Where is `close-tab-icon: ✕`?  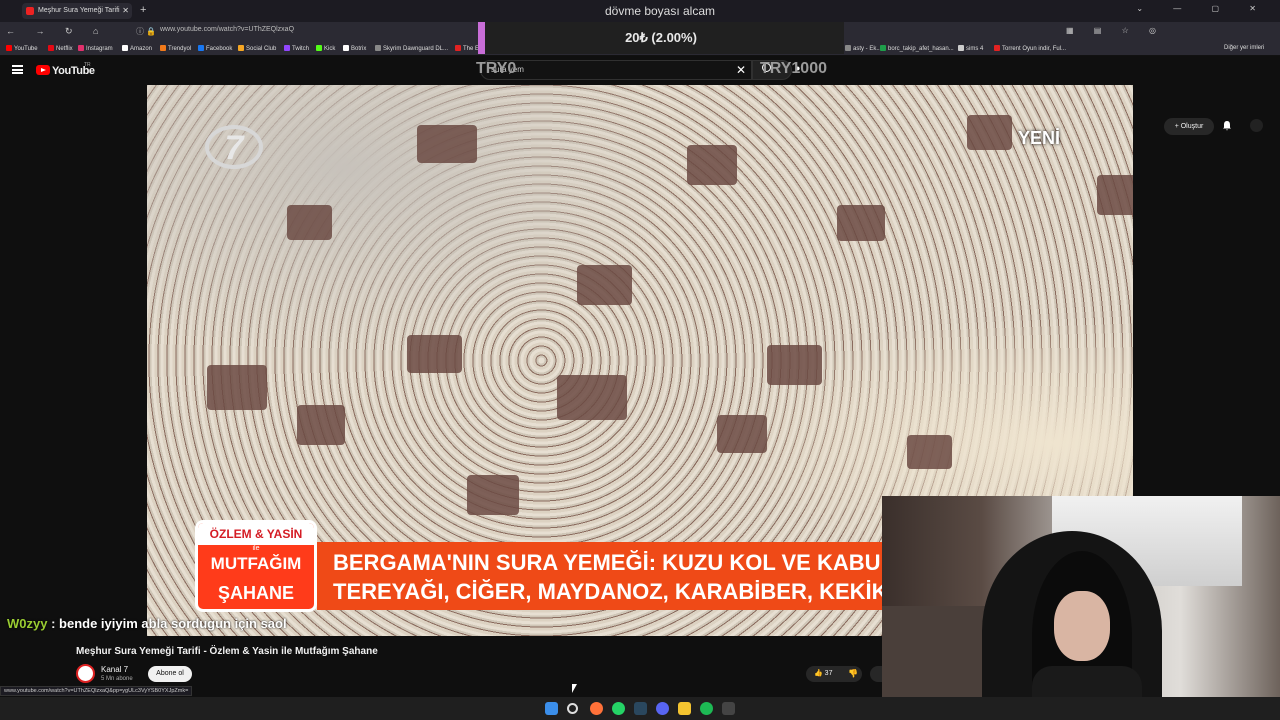
close-tab-icon: ✕ is located at coordinates (125, 11).